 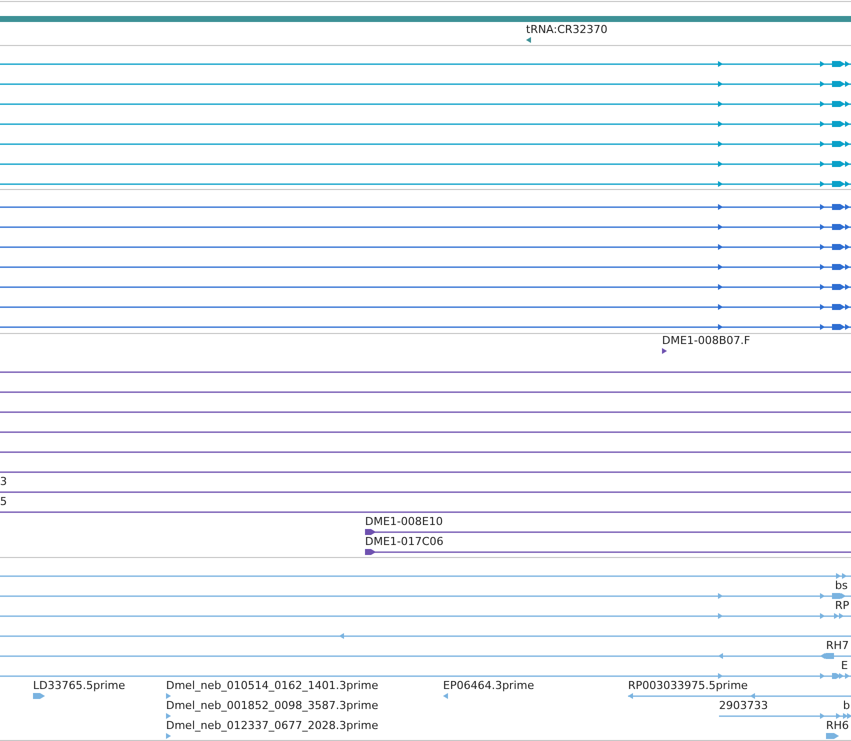 I want to click on feature-label: 3, so click(x=3, y=481).